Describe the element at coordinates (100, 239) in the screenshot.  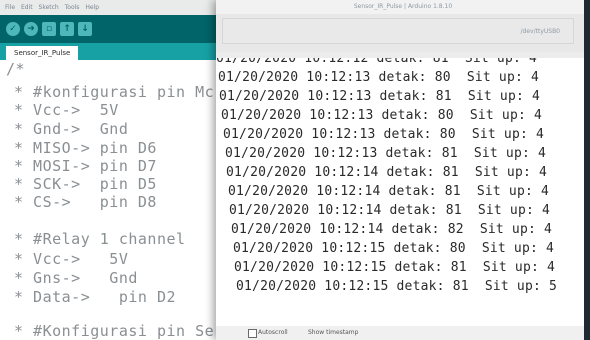
I see `code-line: * #Relay 1 channel` at that location.